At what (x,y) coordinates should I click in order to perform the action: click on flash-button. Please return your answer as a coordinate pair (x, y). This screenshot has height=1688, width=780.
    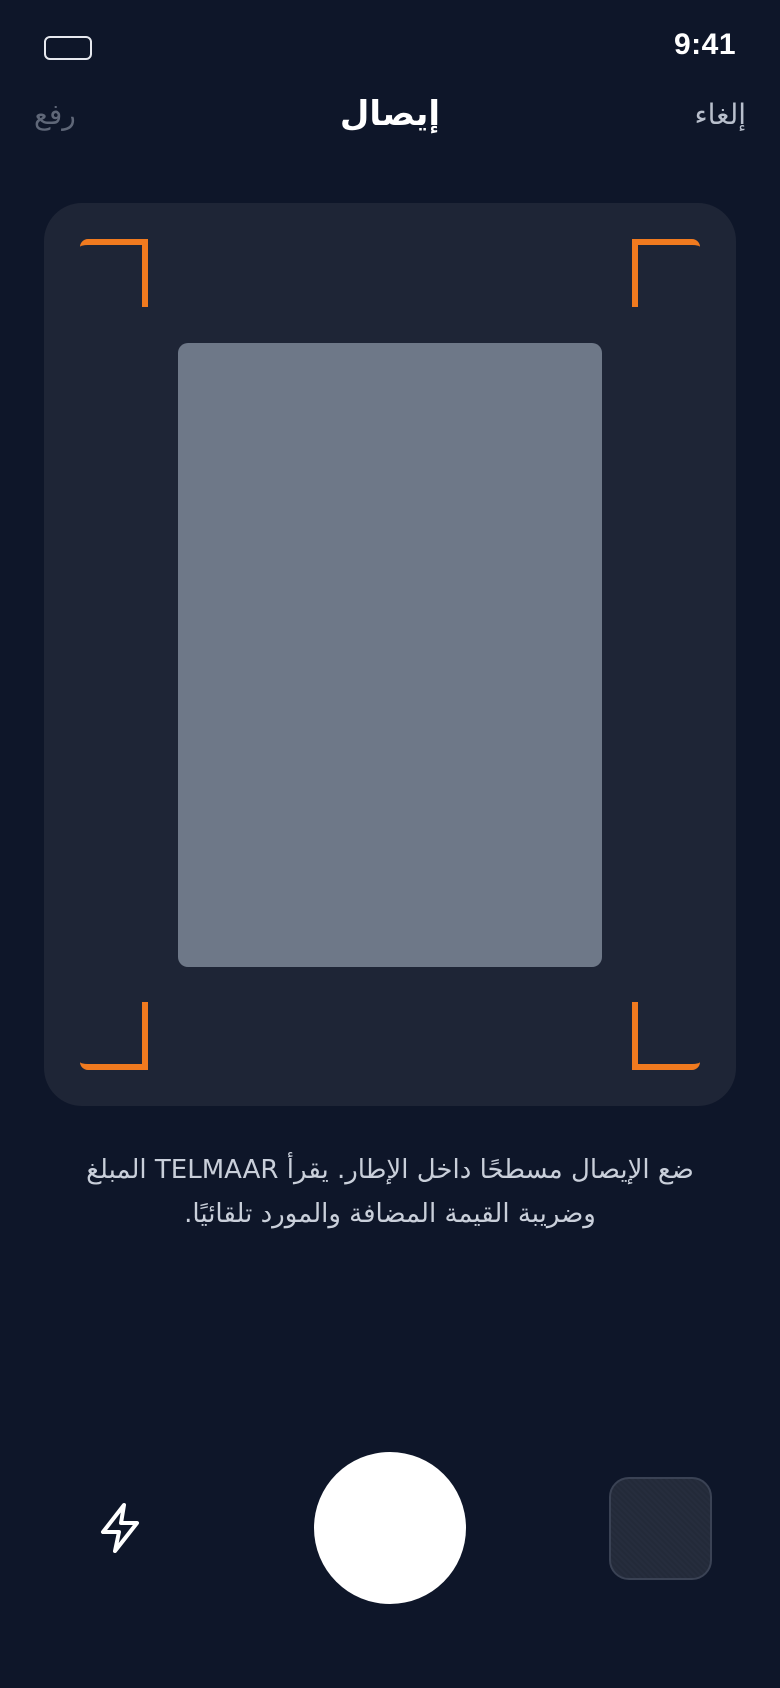
    Looking at the image, I should click on (120, 1528).